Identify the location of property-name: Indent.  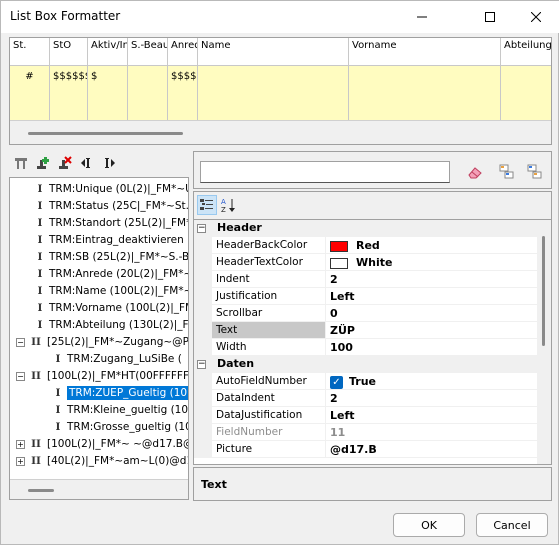
(269, 279).